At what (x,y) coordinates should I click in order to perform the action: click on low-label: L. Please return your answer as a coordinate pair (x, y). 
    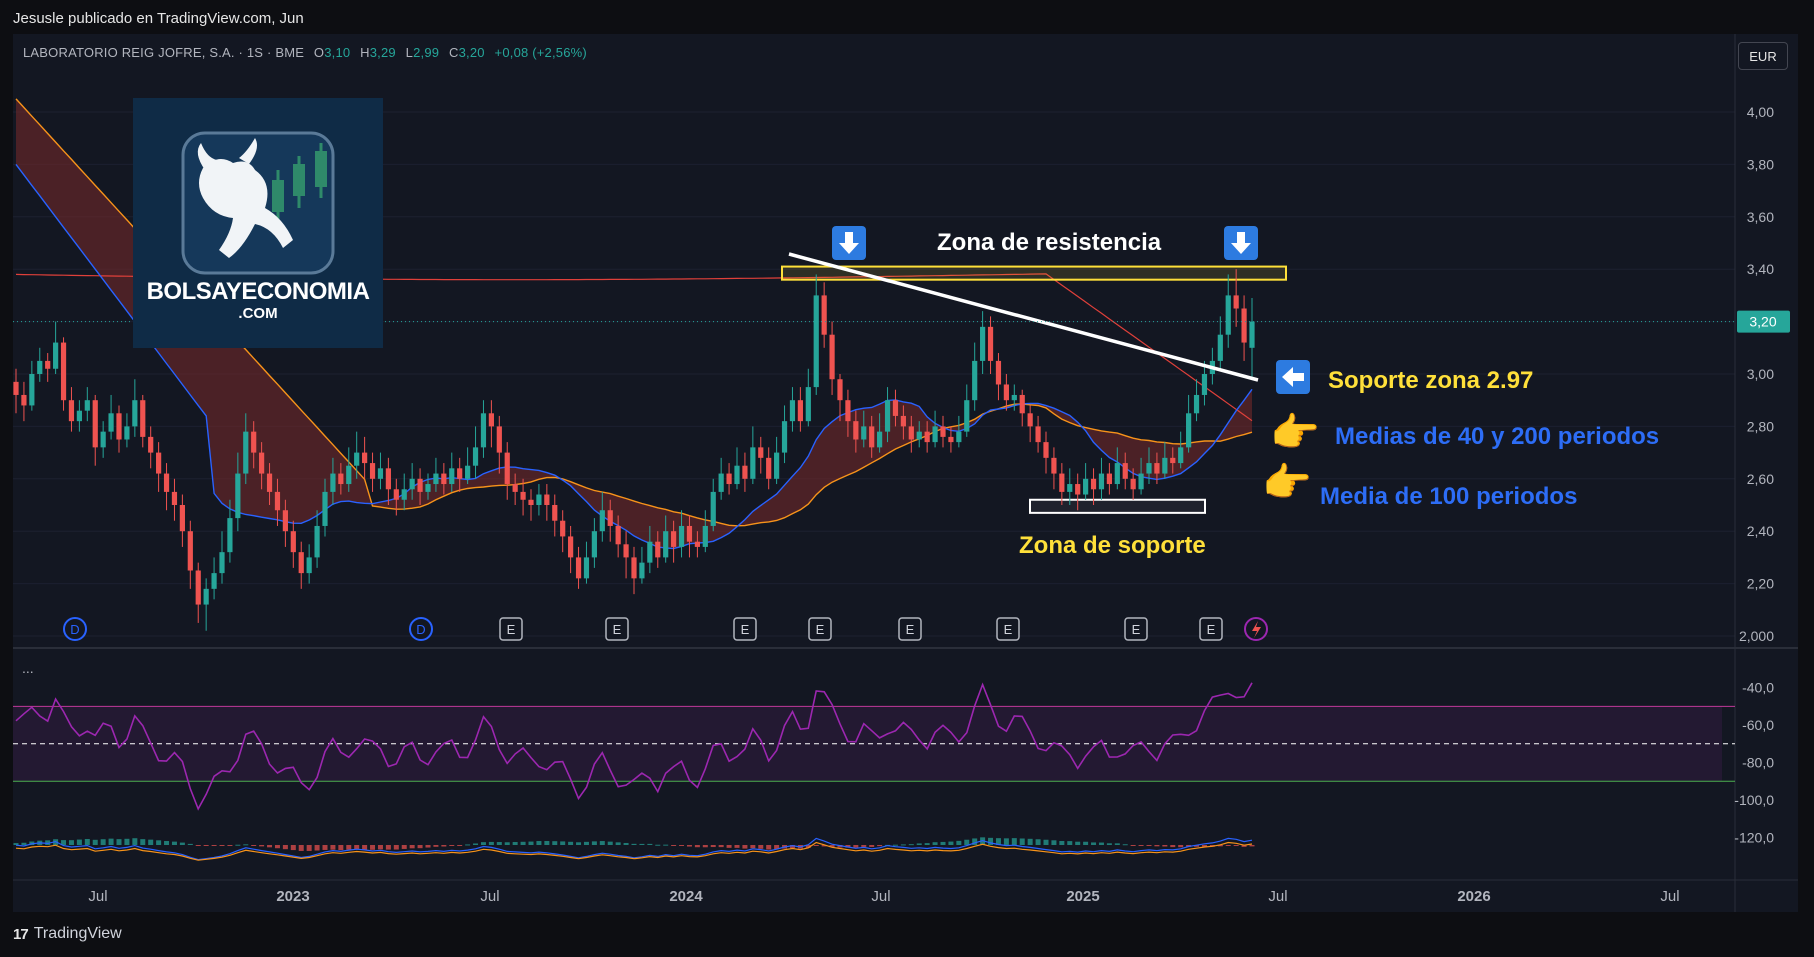
    Looking at the image, I should click on (409, 52).